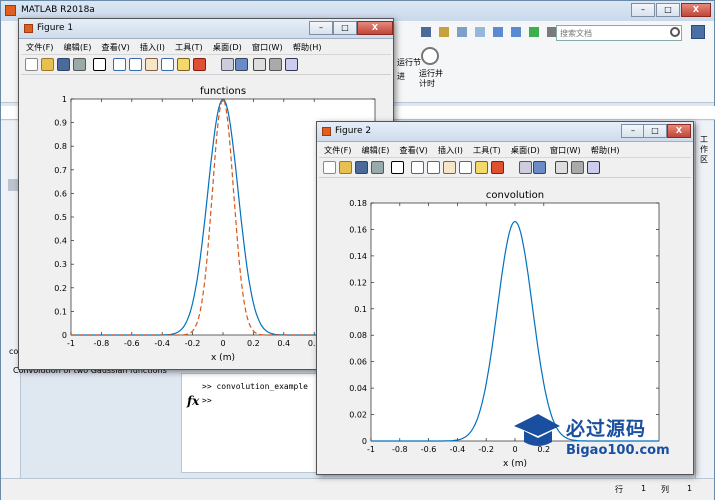  Describe the element at coordinates (60, 288) in the screenshot. I see `y-tick-label: 0.2` at that location.